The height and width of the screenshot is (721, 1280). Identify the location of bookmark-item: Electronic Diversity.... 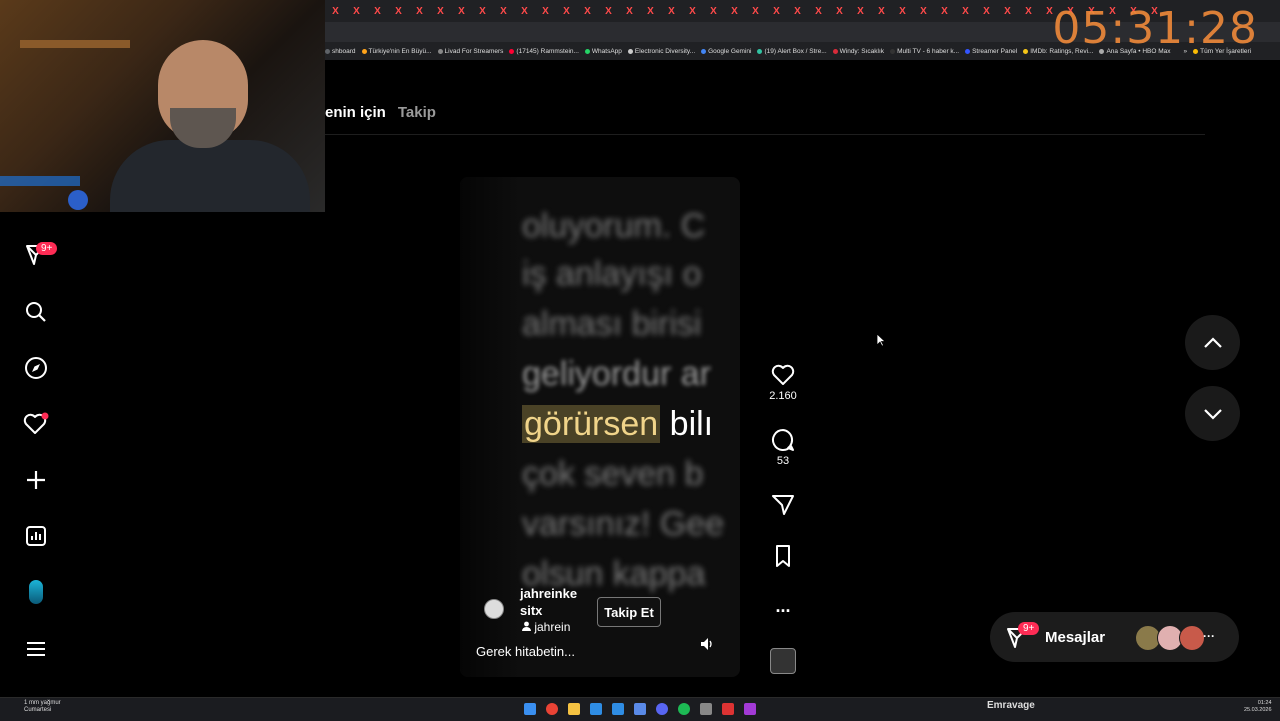
(661, 51).